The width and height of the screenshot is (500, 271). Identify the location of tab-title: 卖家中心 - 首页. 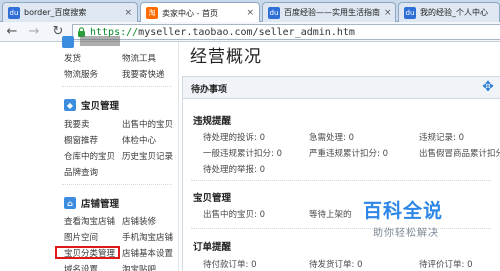
(190, 13).